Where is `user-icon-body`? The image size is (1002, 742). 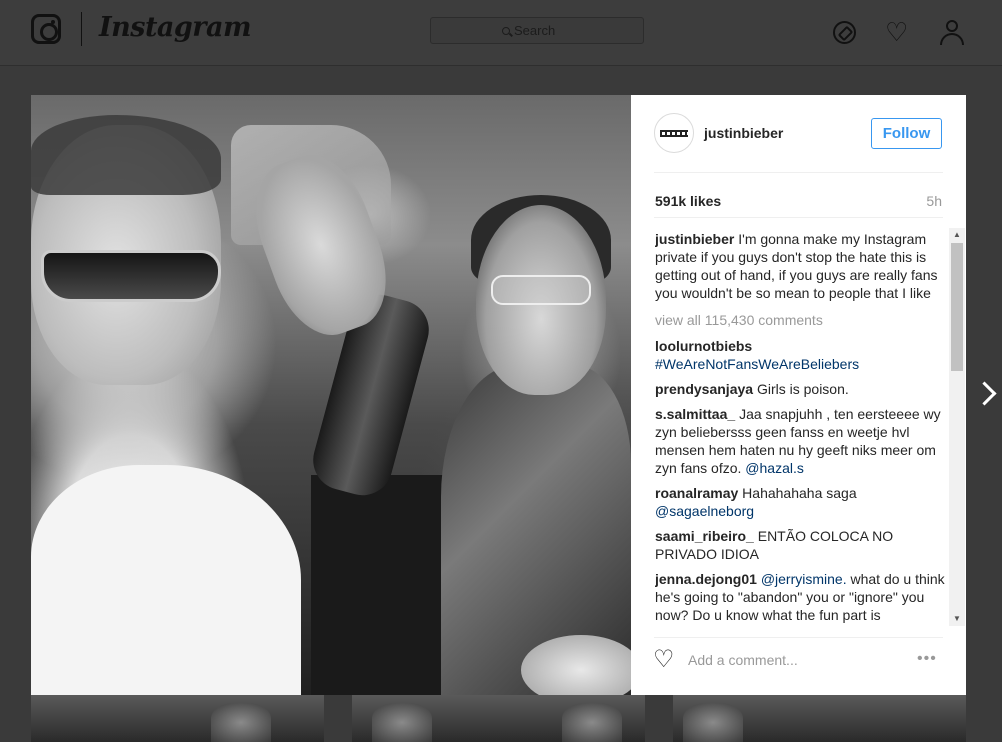
user-icon-body is located at coordinates (952, 39).